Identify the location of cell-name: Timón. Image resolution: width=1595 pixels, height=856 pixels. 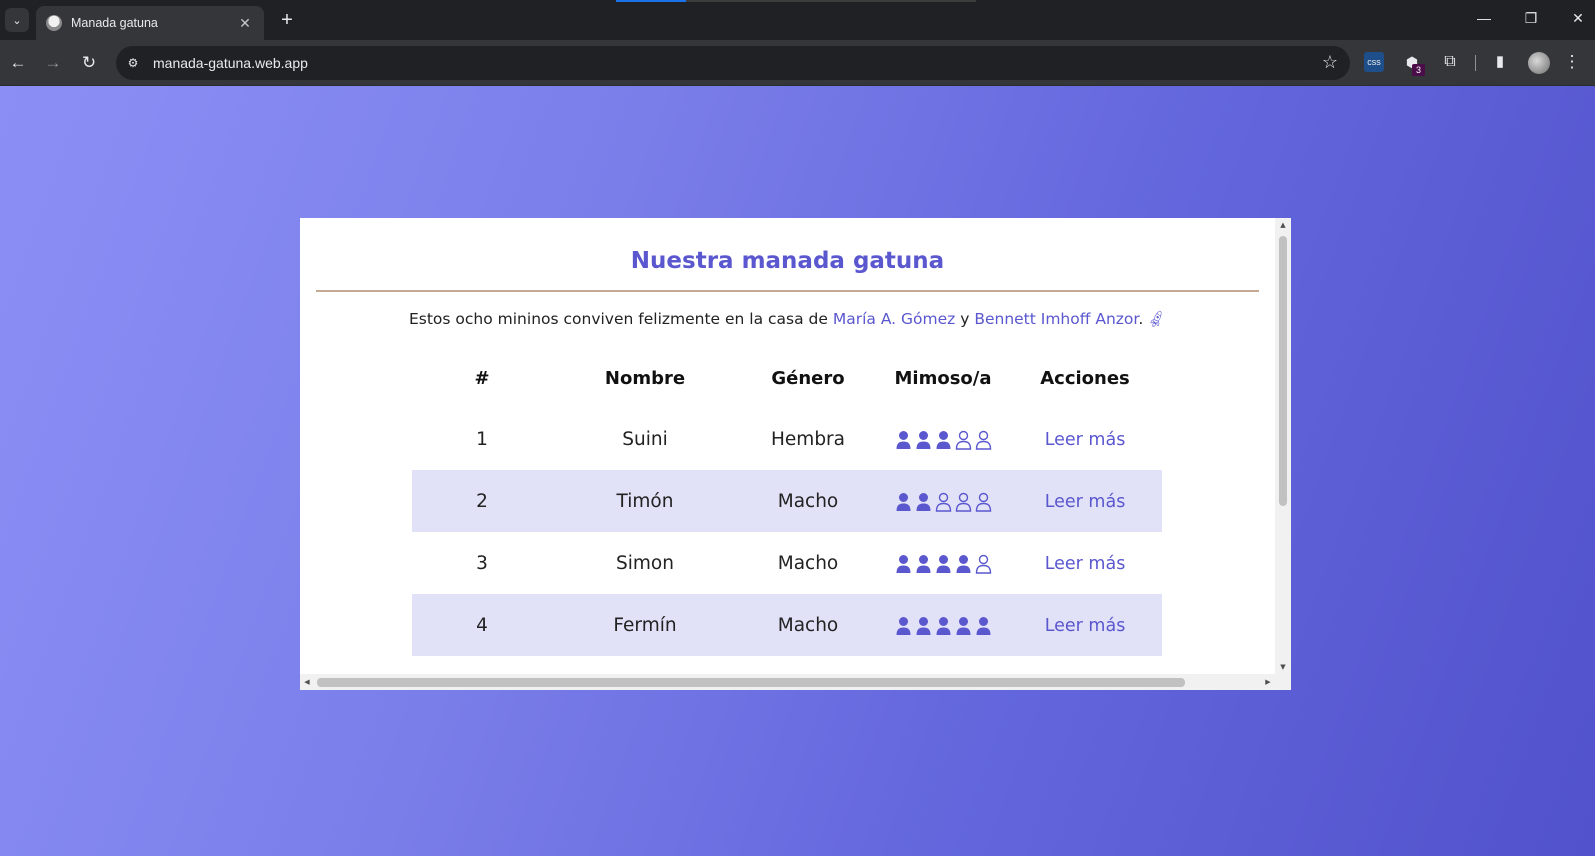
(645, 501).